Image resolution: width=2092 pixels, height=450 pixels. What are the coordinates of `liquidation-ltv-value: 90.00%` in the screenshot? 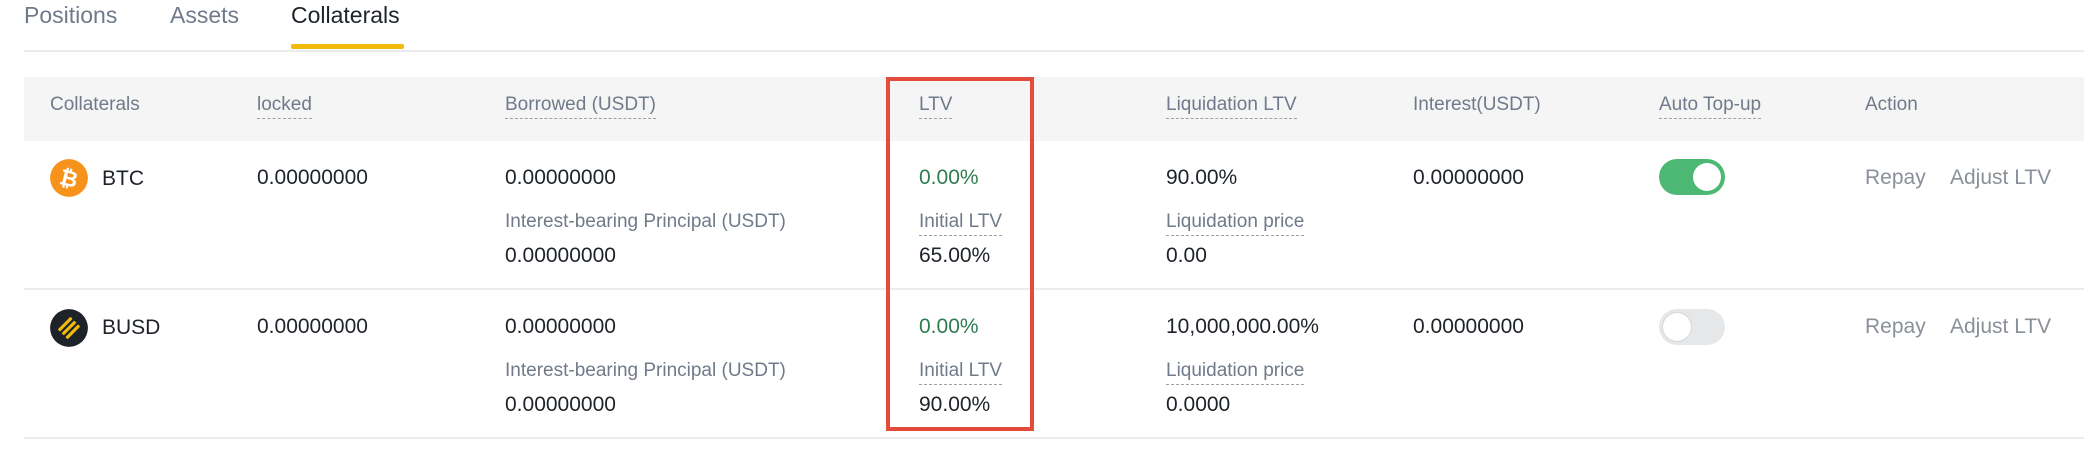 It's located at (1202, 177).